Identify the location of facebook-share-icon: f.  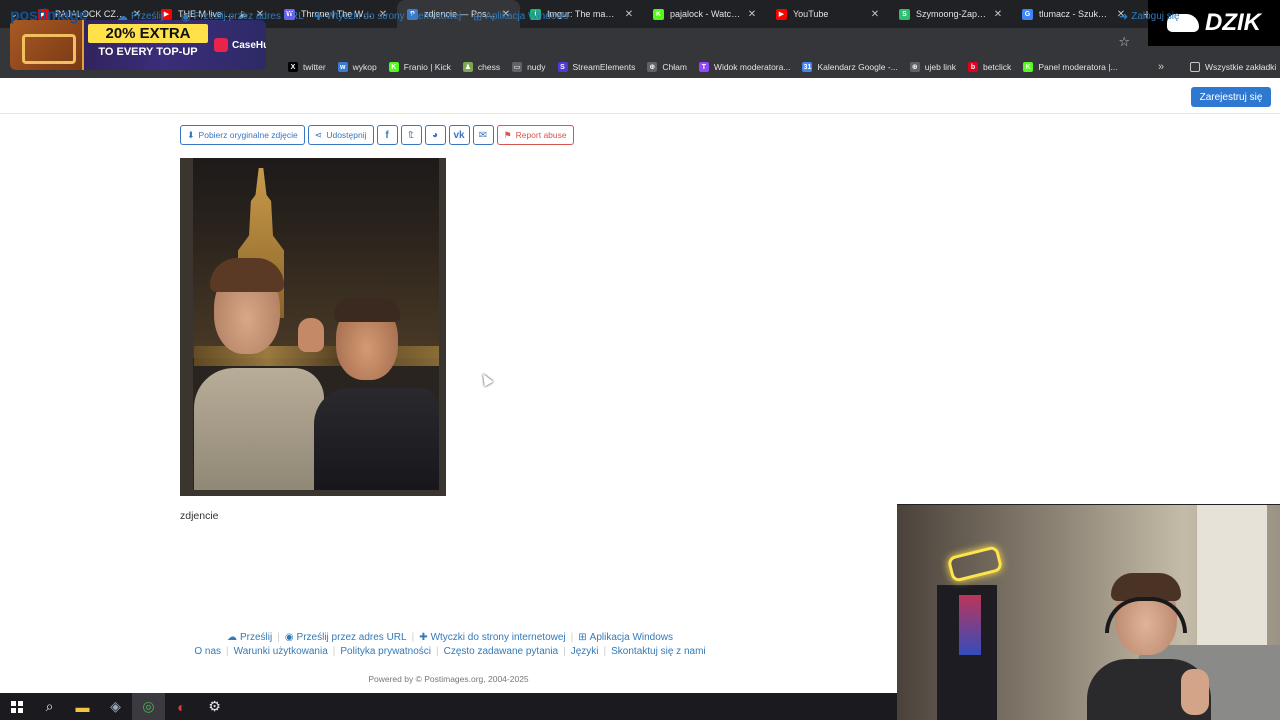
(387, 135).